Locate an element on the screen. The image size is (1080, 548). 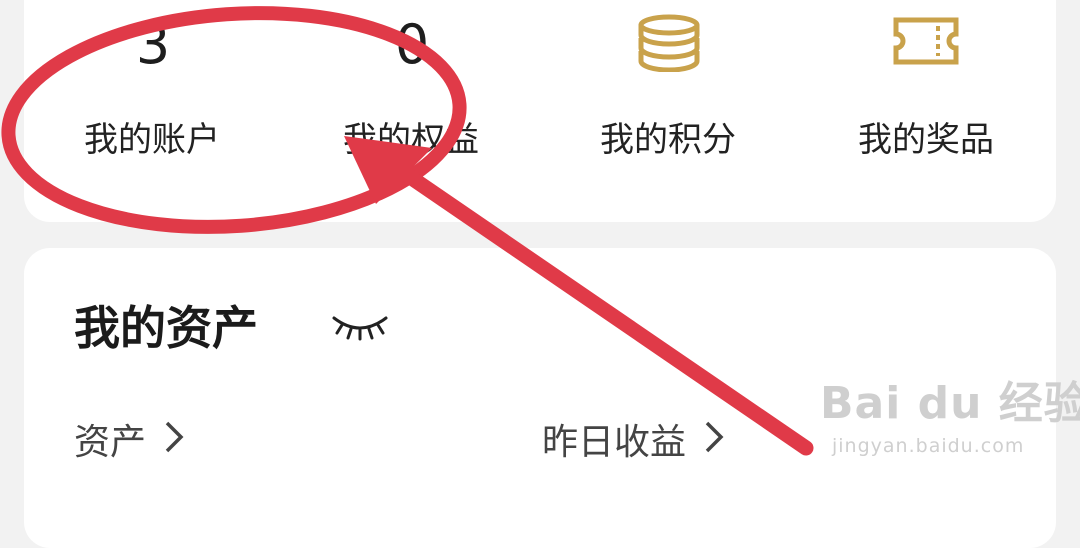
equity-count: 0 is located at coordinates (412, 44).